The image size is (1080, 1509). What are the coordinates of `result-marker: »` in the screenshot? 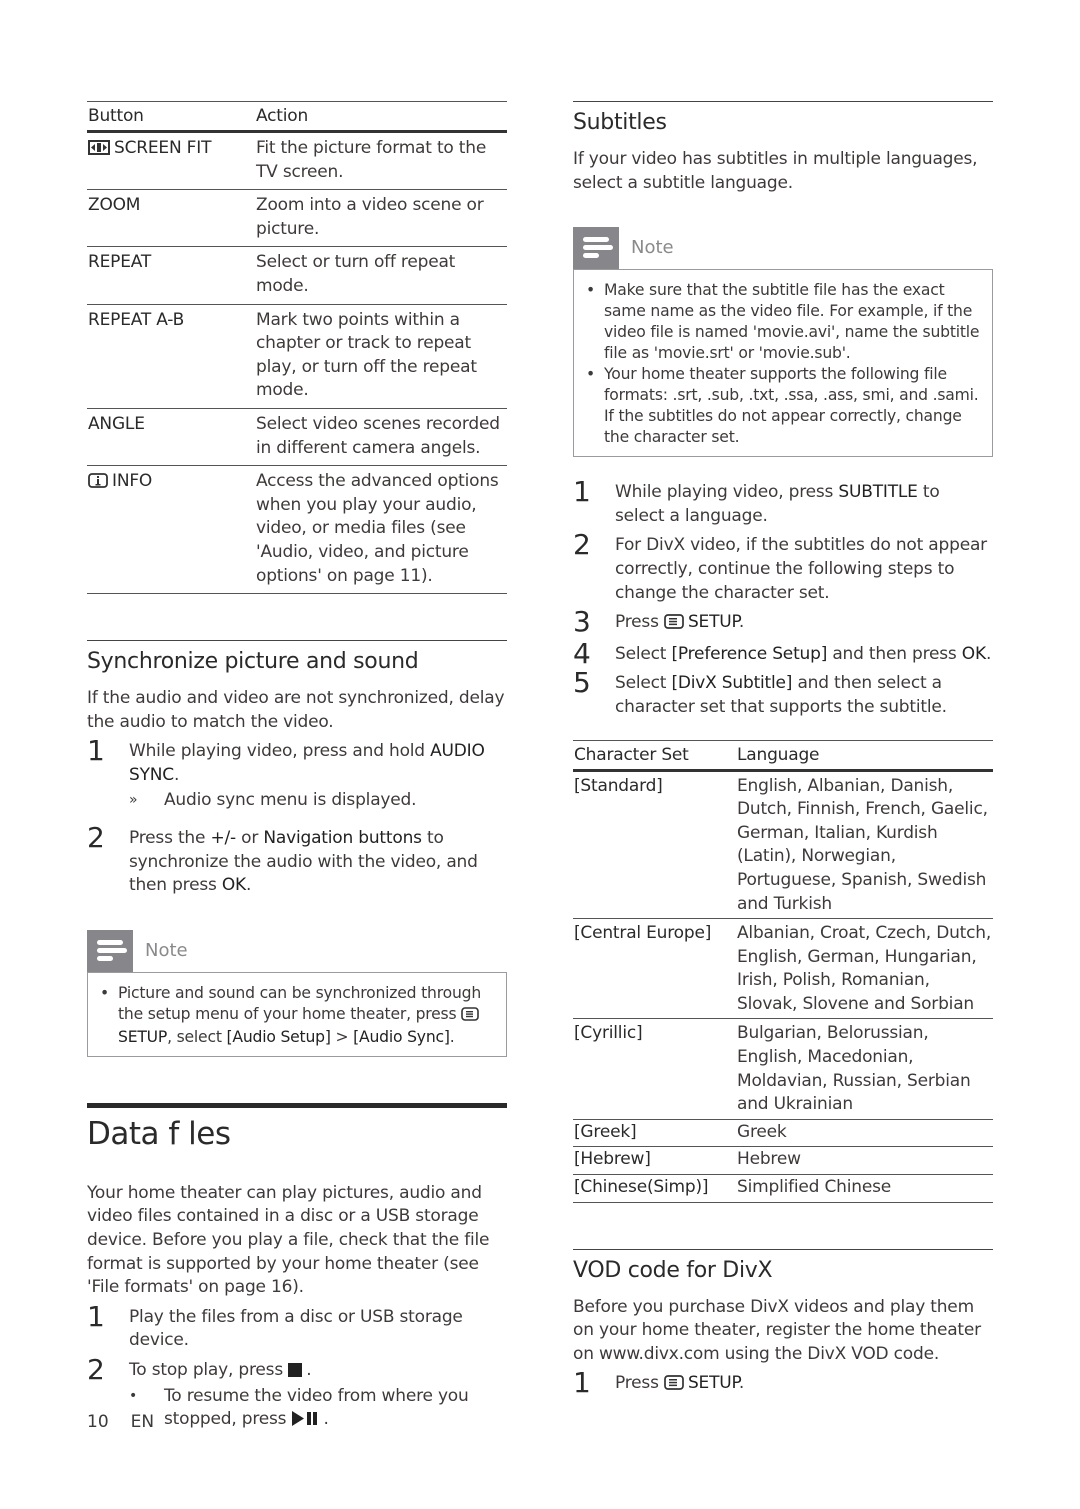 It's located at (133, 800).